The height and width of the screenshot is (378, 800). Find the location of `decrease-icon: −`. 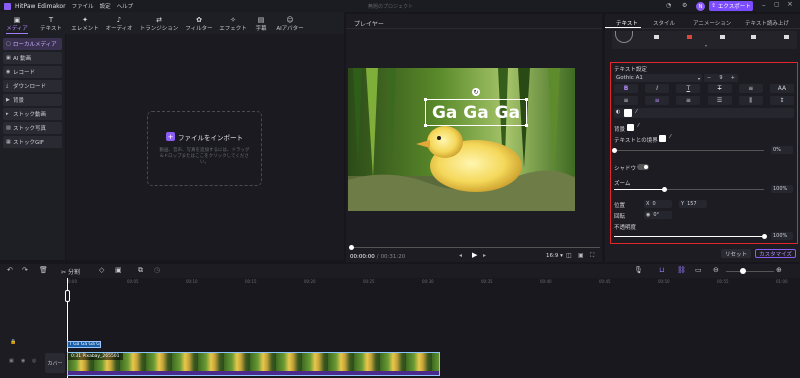

decrease-icon: − is located at coordinates (709, 78).